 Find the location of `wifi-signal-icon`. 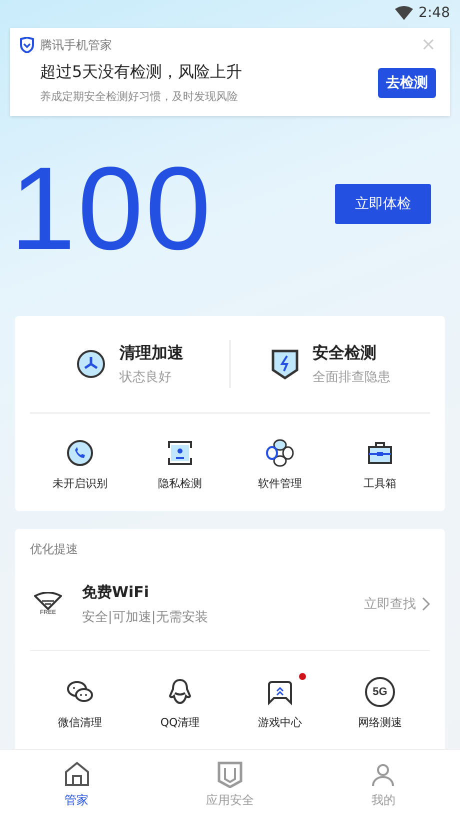

wifi-signal-icon is located at coordinates (403, 13).